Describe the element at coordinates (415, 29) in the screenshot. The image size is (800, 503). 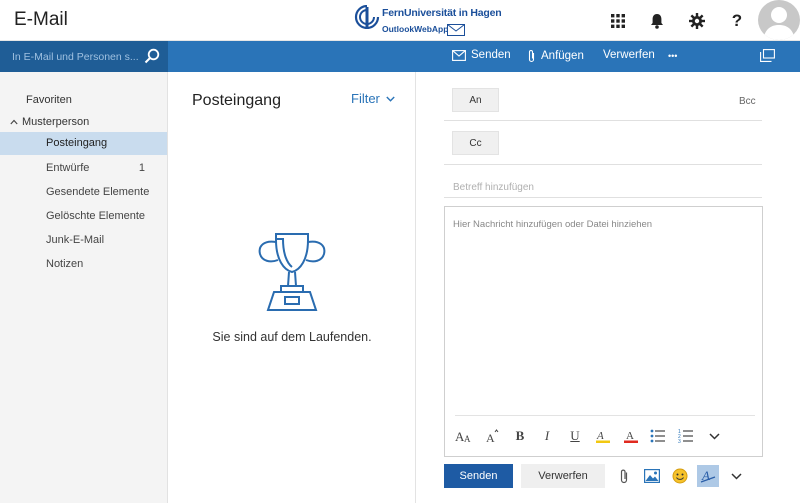
I see `logo-product-text: OutlookWebApp` at that location.